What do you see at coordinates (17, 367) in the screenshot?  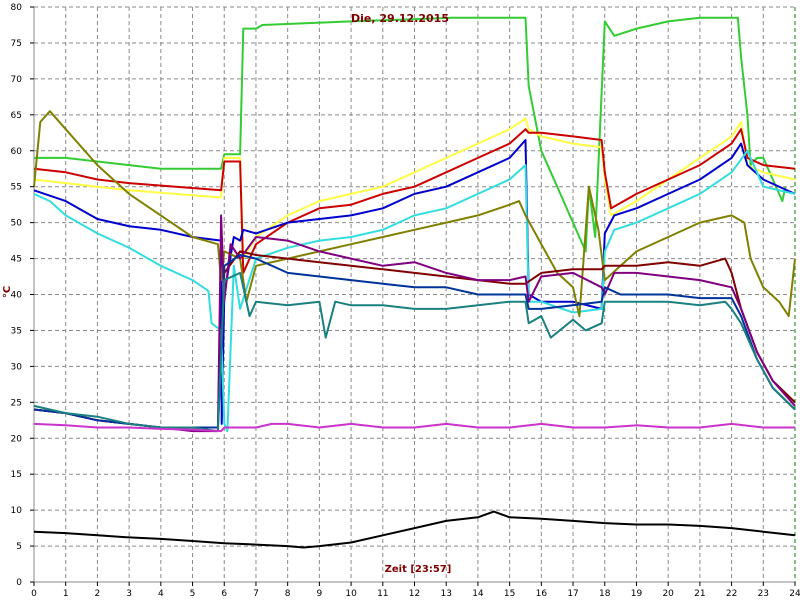 I see `y-tick-label: 30` at bounding box center [17, 367].